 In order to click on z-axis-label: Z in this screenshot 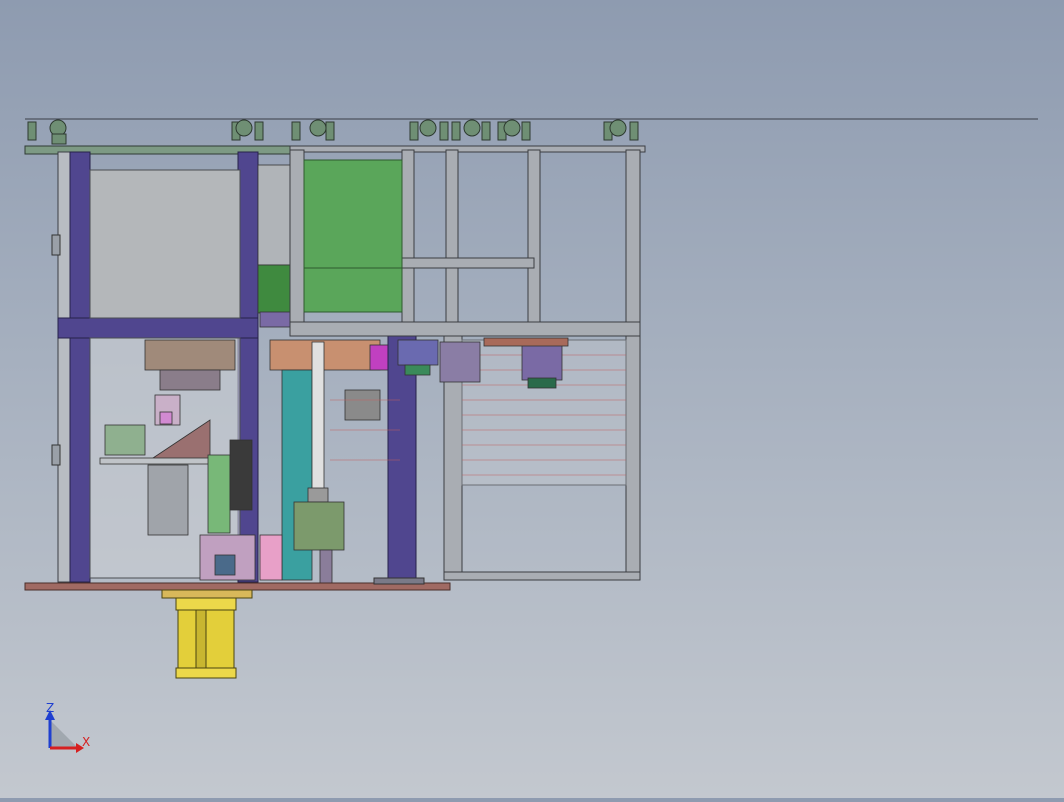, I will do `click(50, 708)`.